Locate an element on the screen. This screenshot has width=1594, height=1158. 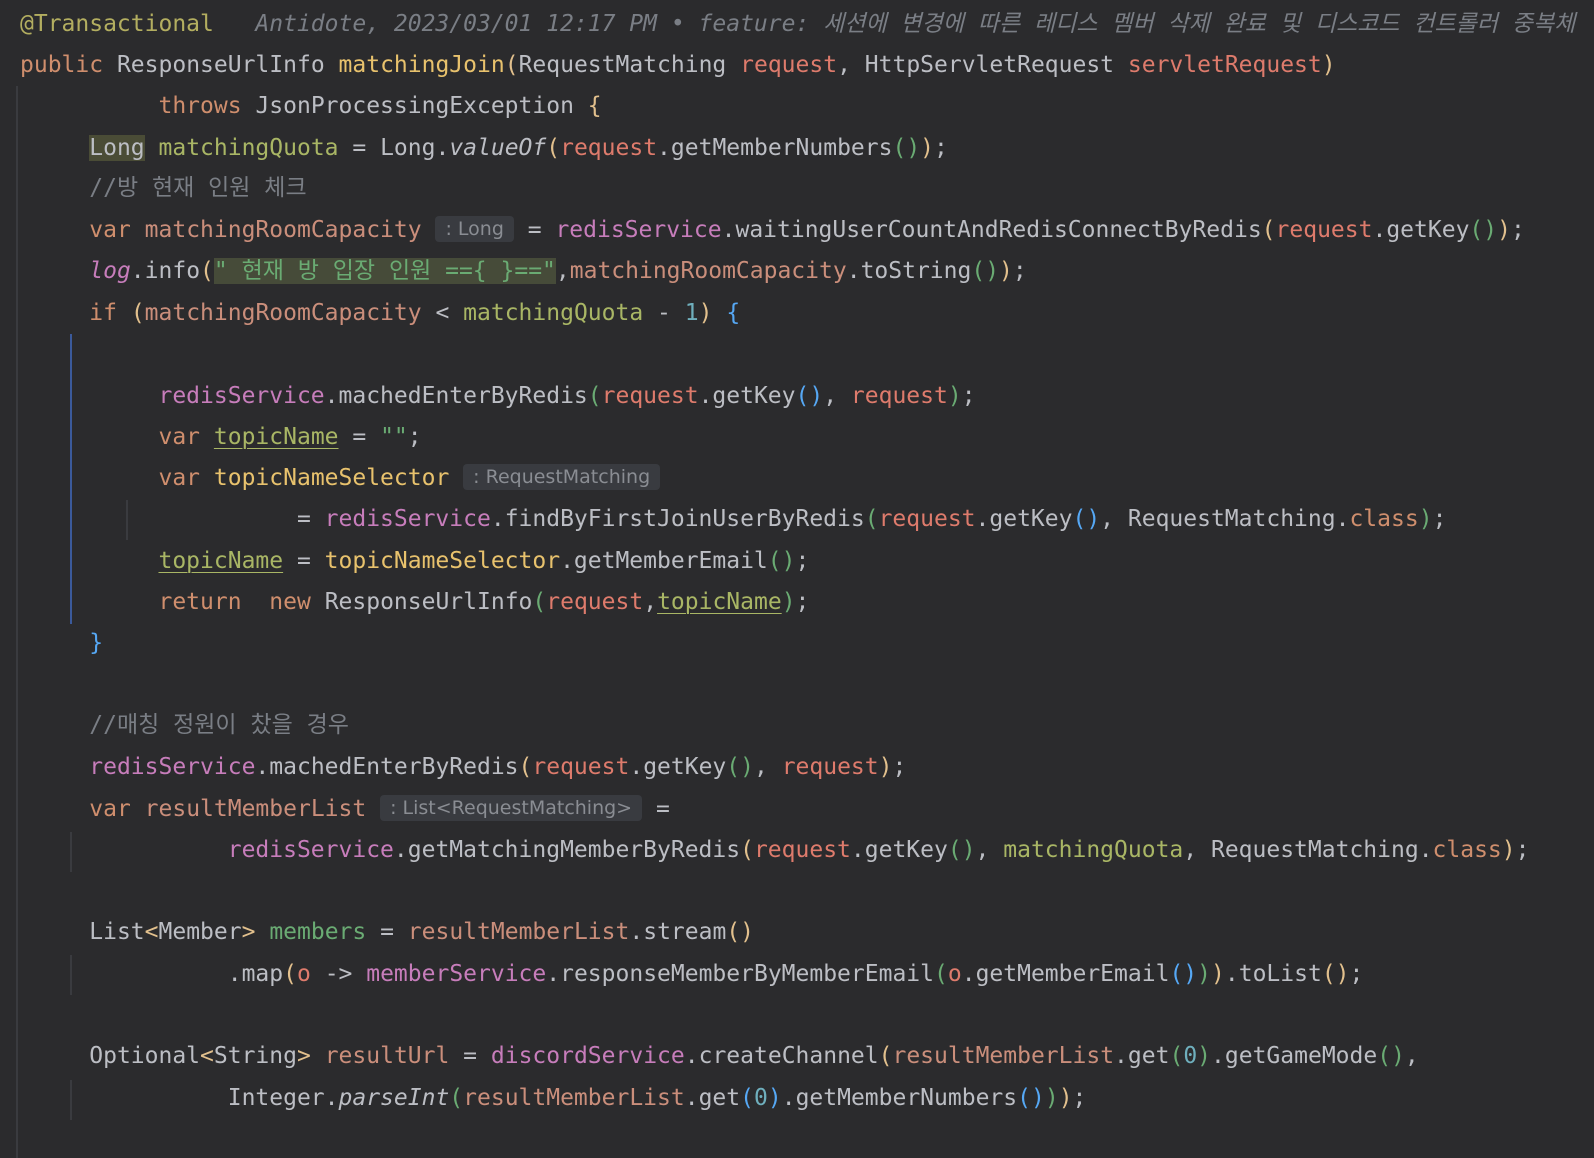
string-literal: "" is located at coordinates (394, 437).